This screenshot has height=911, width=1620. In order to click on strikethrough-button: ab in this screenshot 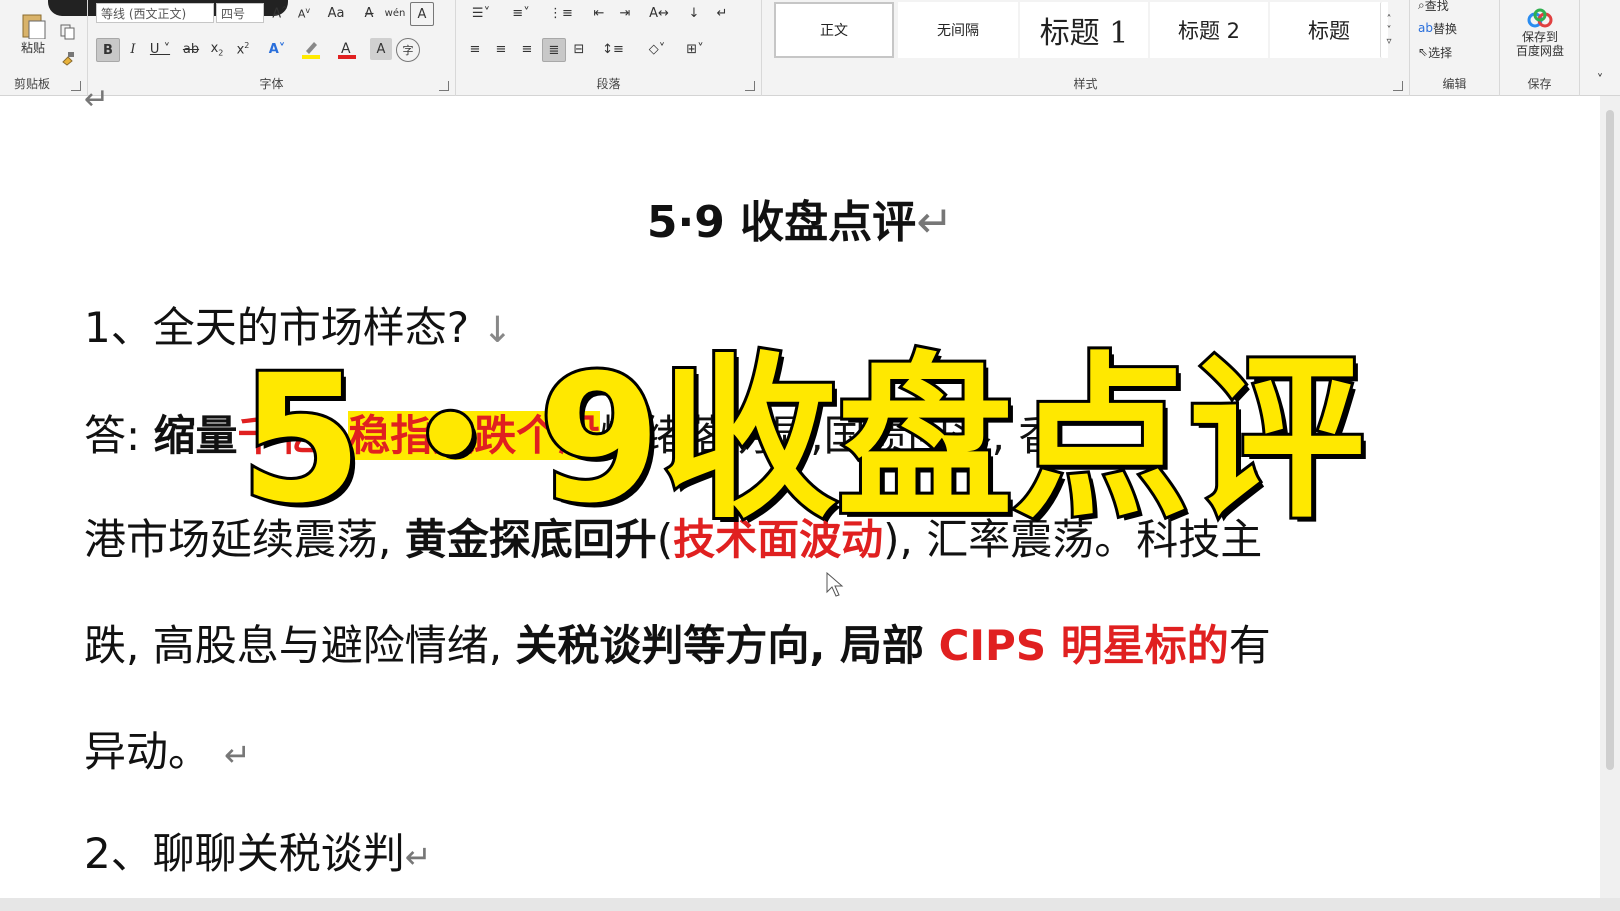, I will do `click(191, 49)`.